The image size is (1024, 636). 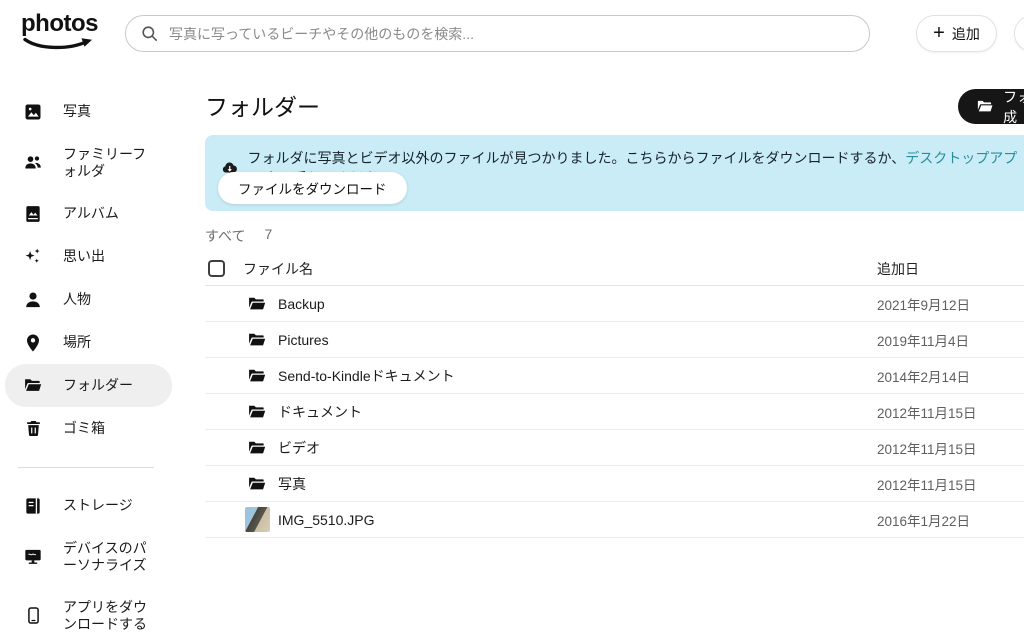 What do you see at coordinates (91, 213) in the screenshot?
I see `sidebar-item-label: アルバム` at bounding box center [91, 213].